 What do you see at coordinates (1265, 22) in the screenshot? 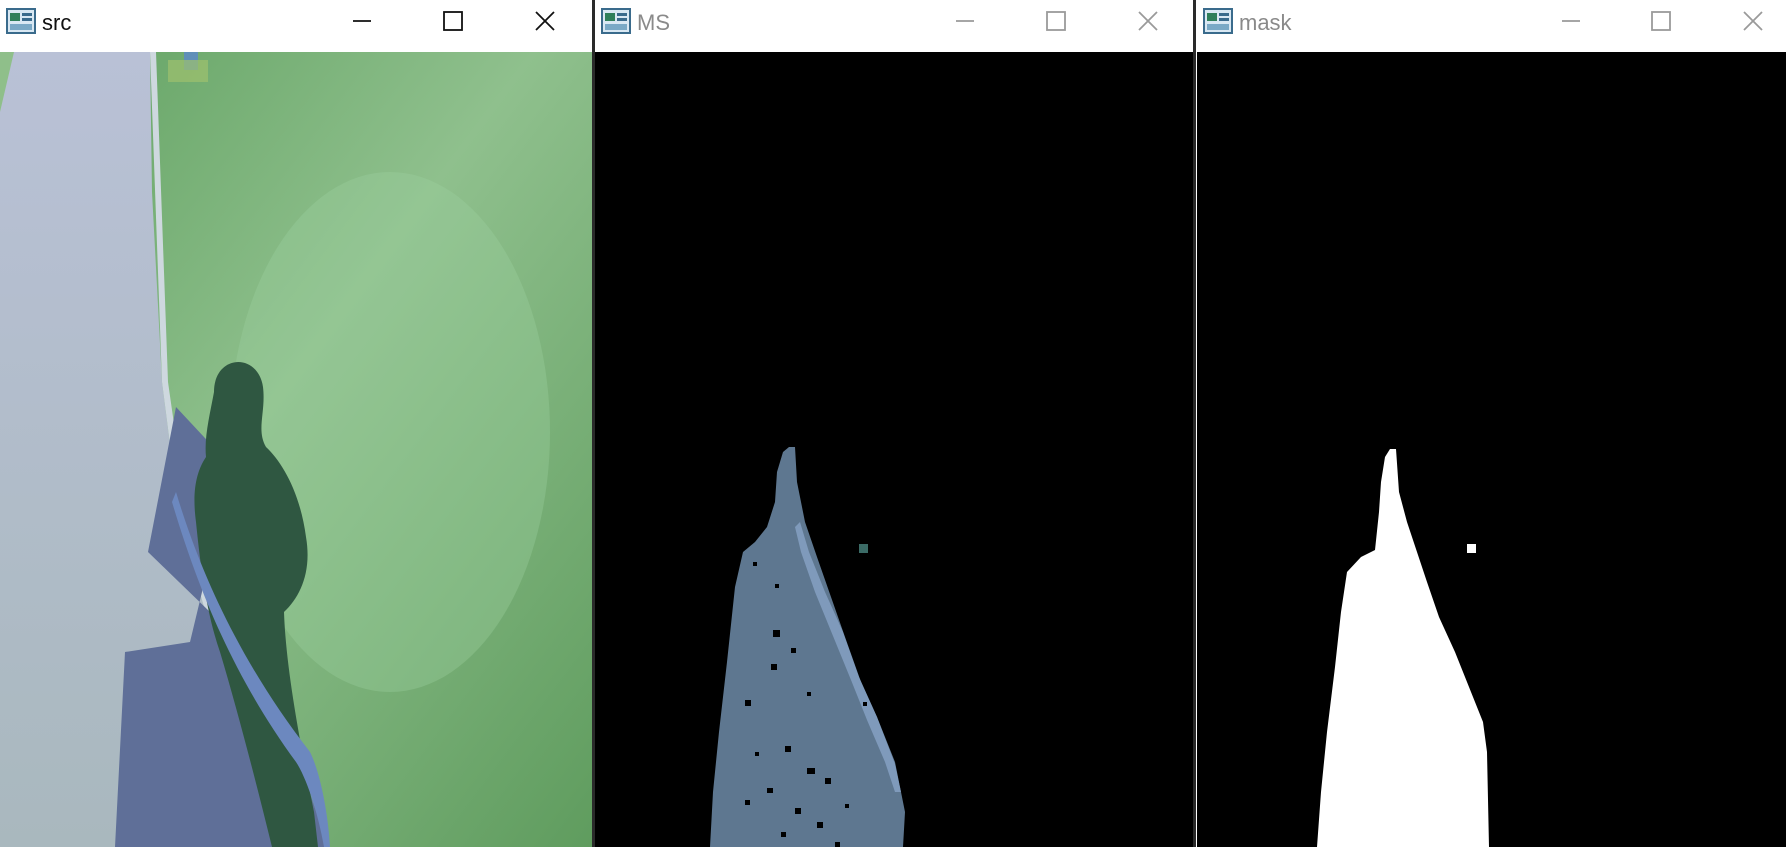
I see `window-title: mask` at bounding box center [1265, 22].